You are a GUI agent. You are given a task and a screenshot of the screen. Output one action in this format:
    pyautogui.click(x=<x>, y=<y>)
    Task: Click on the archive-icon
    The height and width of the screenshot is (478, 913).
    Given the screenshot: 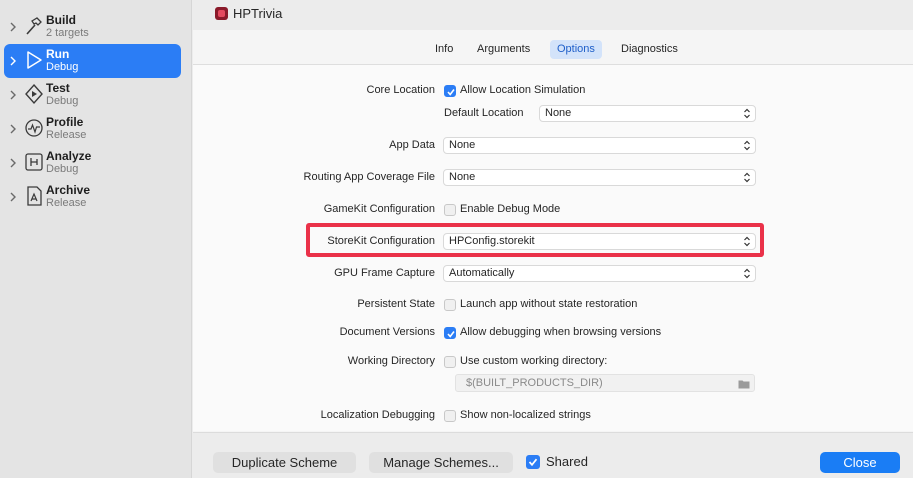 What is the action you would take?
    pyautogui.click(x=34, y=196)
    